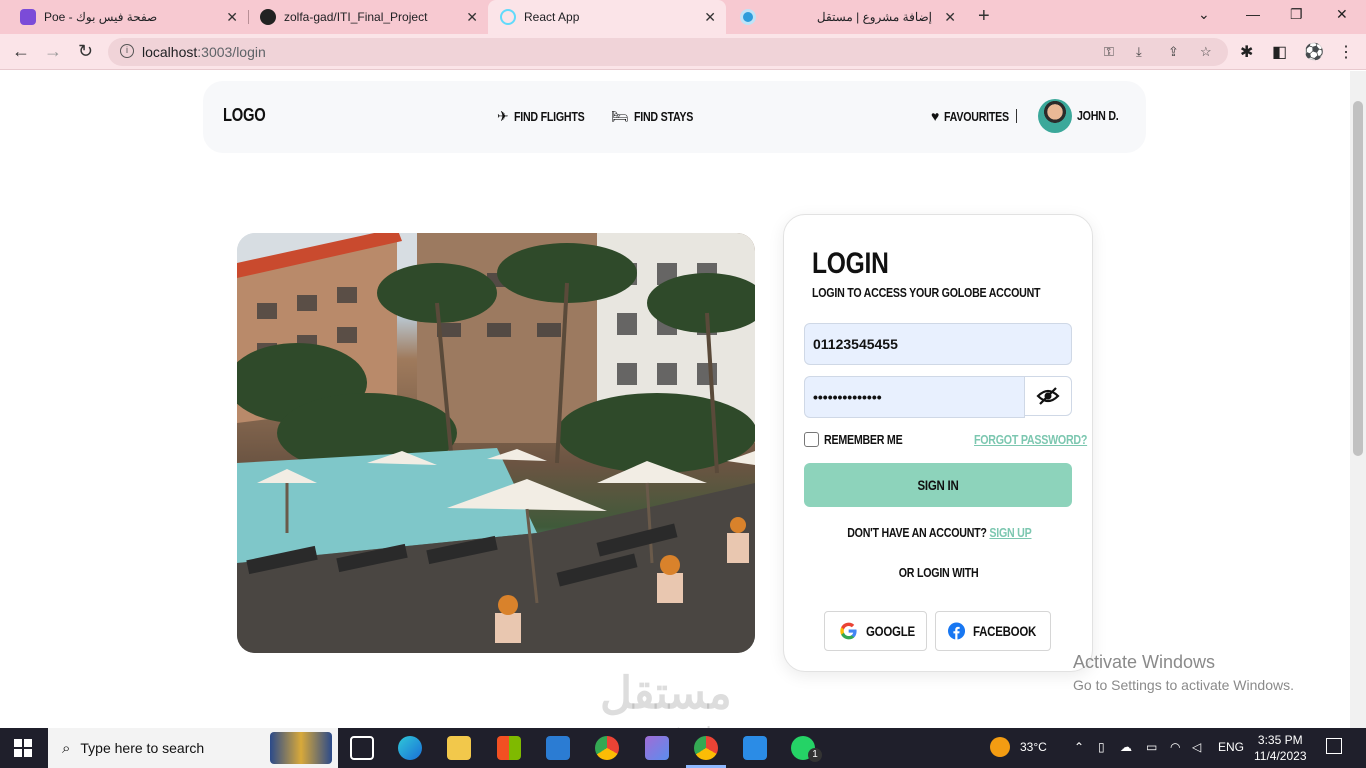  What do you see at coordinates (658, 116) in the screenshot?
I see `nav-find-stays: 🛏 FIND STAYS` at bounding box center [658, 116].